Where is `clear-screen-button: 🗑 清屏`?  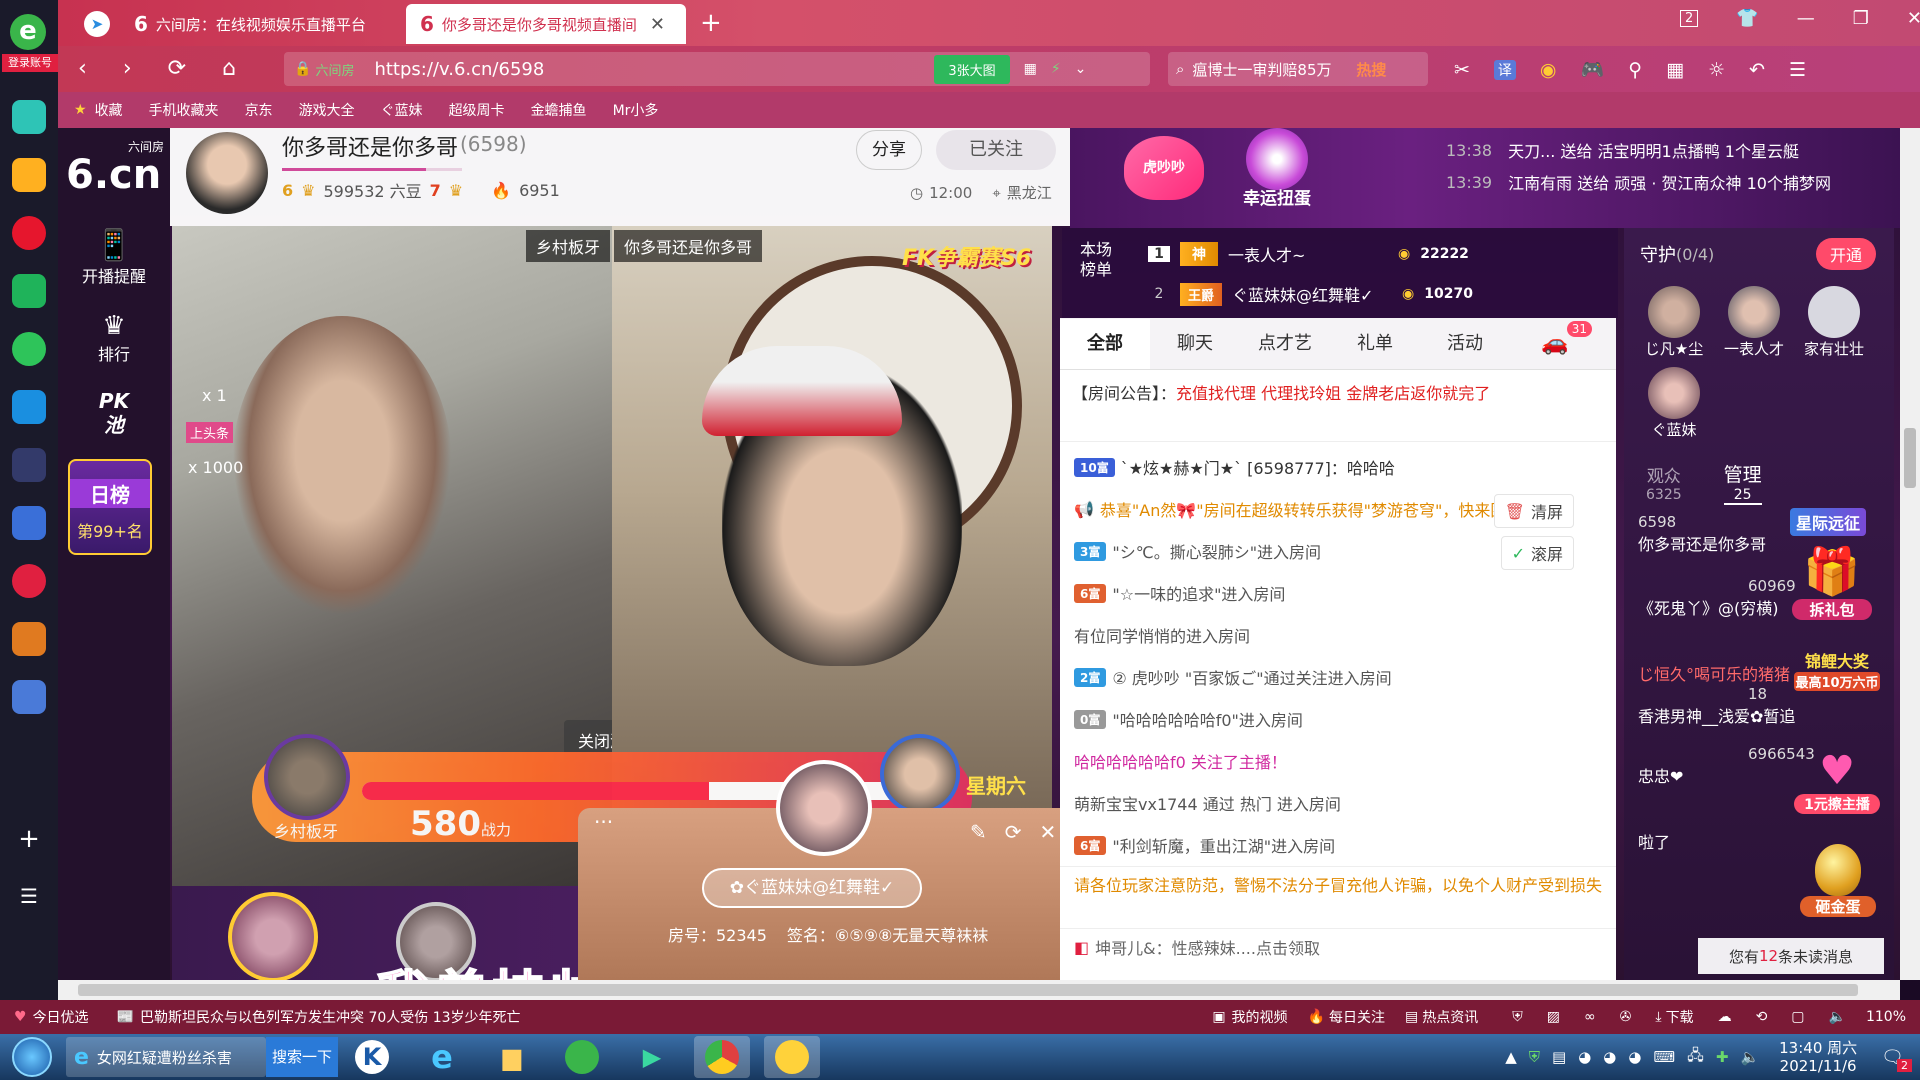
clear-screen-button: 🗑 清屏 is located at coordinates (1533, 511).